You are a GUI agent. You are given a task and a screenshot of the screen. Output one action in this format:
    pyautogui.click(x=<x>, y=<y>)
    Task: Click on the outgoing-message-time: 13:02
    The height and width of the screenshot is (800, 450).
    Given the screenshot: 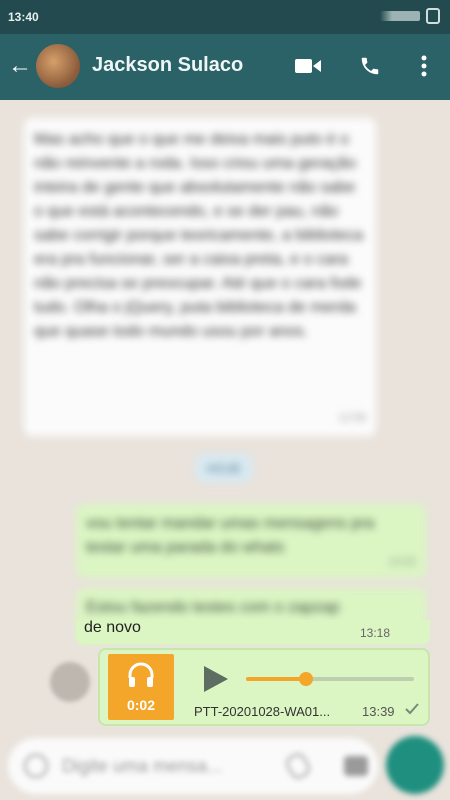 What is the action you would take?
    pyautogui.click(x=402, y=562)
    